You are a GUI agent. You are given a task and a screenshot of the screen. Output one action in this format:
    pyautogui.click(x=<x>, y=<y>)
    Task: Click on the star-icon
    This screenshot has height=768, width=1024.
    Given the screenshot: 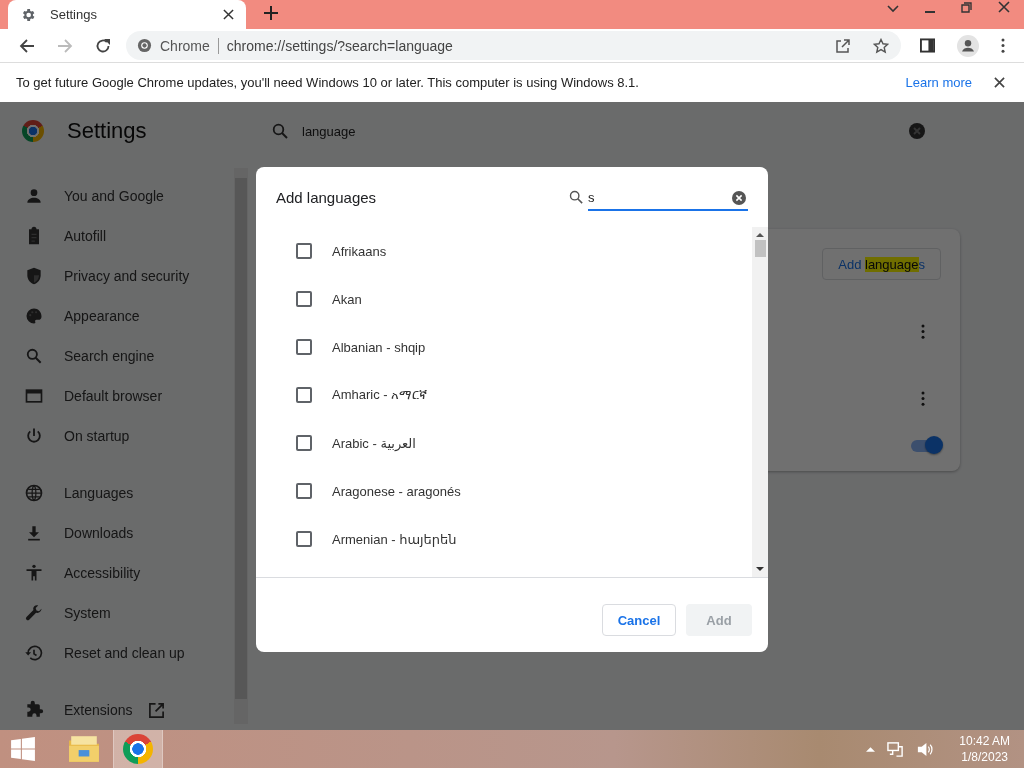 What is the action you would take?
    pyautogui.click(x=881, y=45)
    